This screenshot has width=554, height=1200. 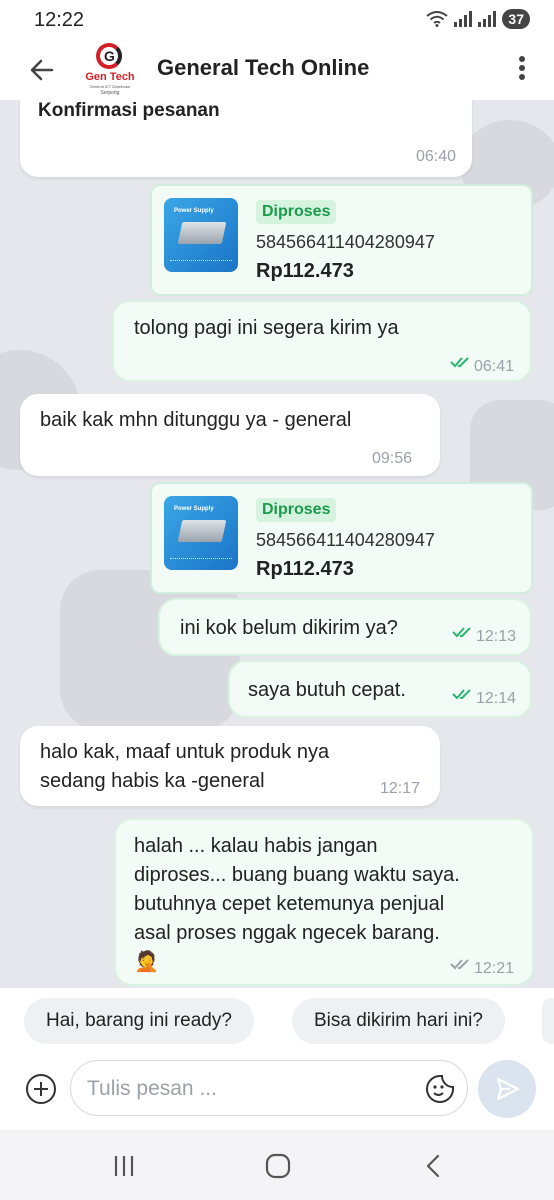 I want to click on message-text: Konfirmasi pesanan, so click(x=129, y=110).